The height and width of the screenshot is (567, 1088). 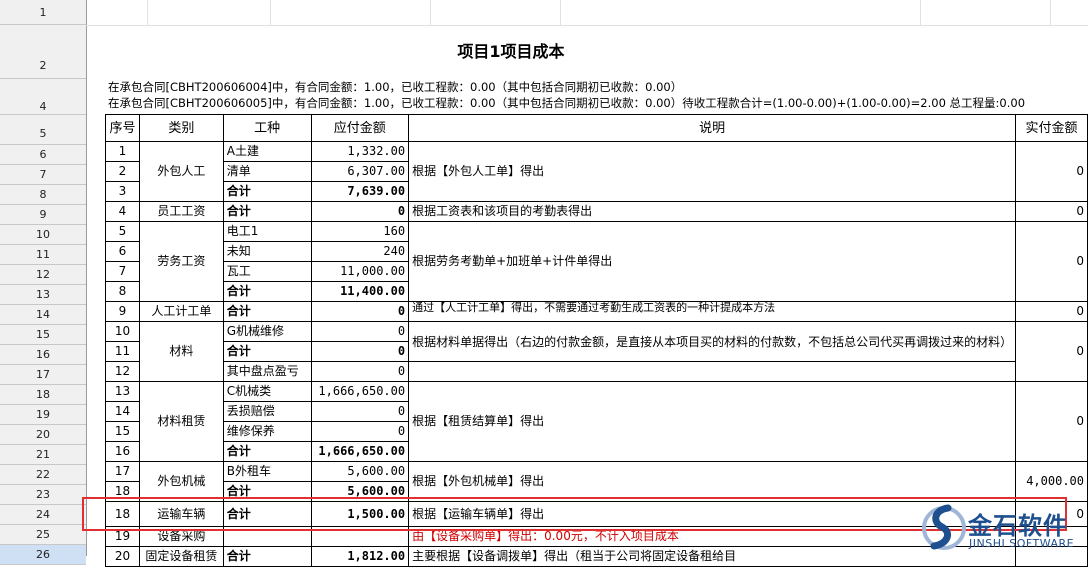 I want to click on seq-cell: 15, so click(x=122, y=431).